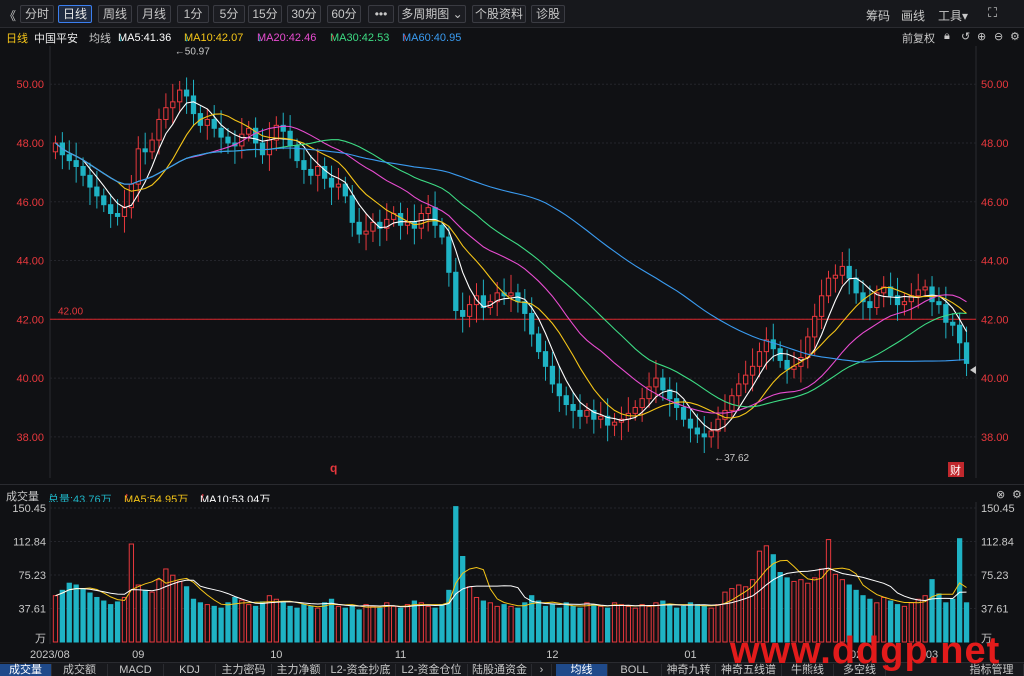 The height and width of the screenshot is (676, 1024). What do you see at coordinates (26, 670) in the screenshot?
I see `tab-volume: 成交量` at bounding box center [26, 670].